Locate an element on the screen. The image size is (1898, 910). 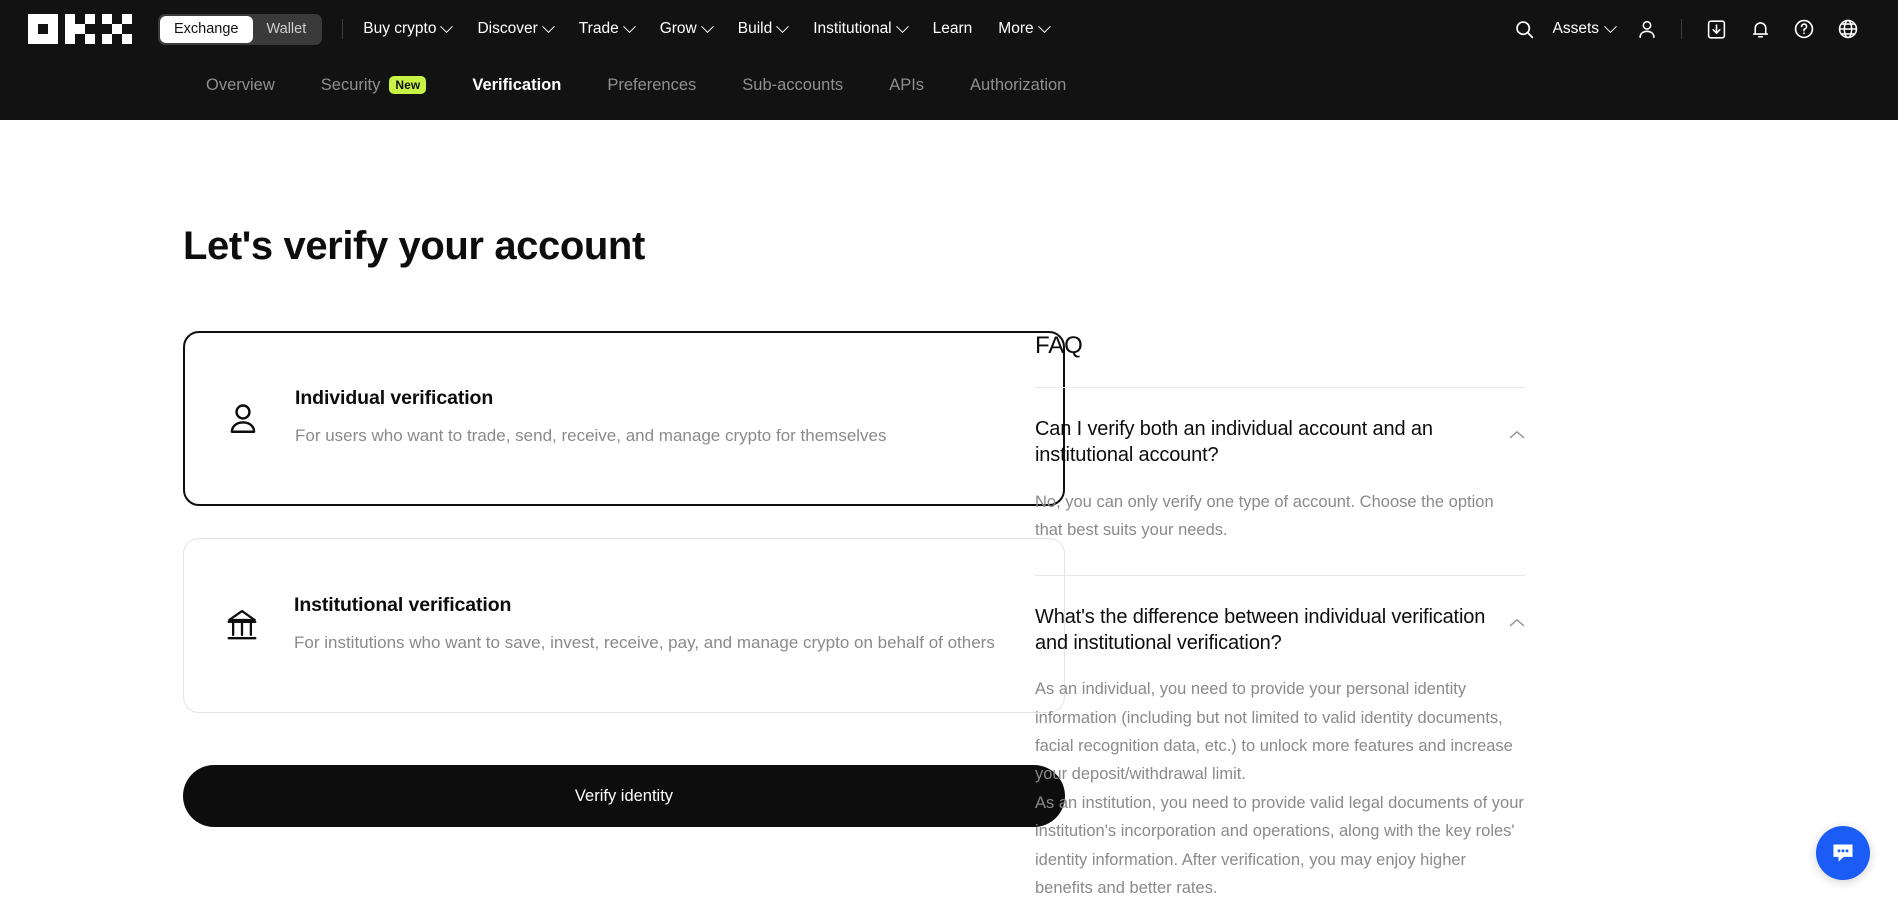
nav-item-more: More is located at coordinates (1024, 29).